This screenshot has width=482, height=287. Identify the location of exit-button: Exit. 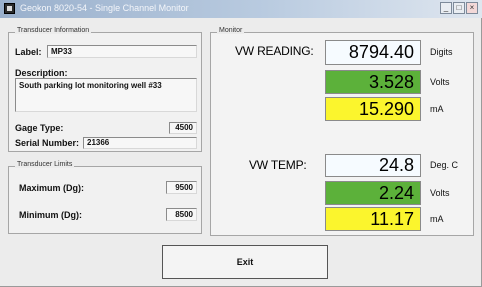
(245, 262).